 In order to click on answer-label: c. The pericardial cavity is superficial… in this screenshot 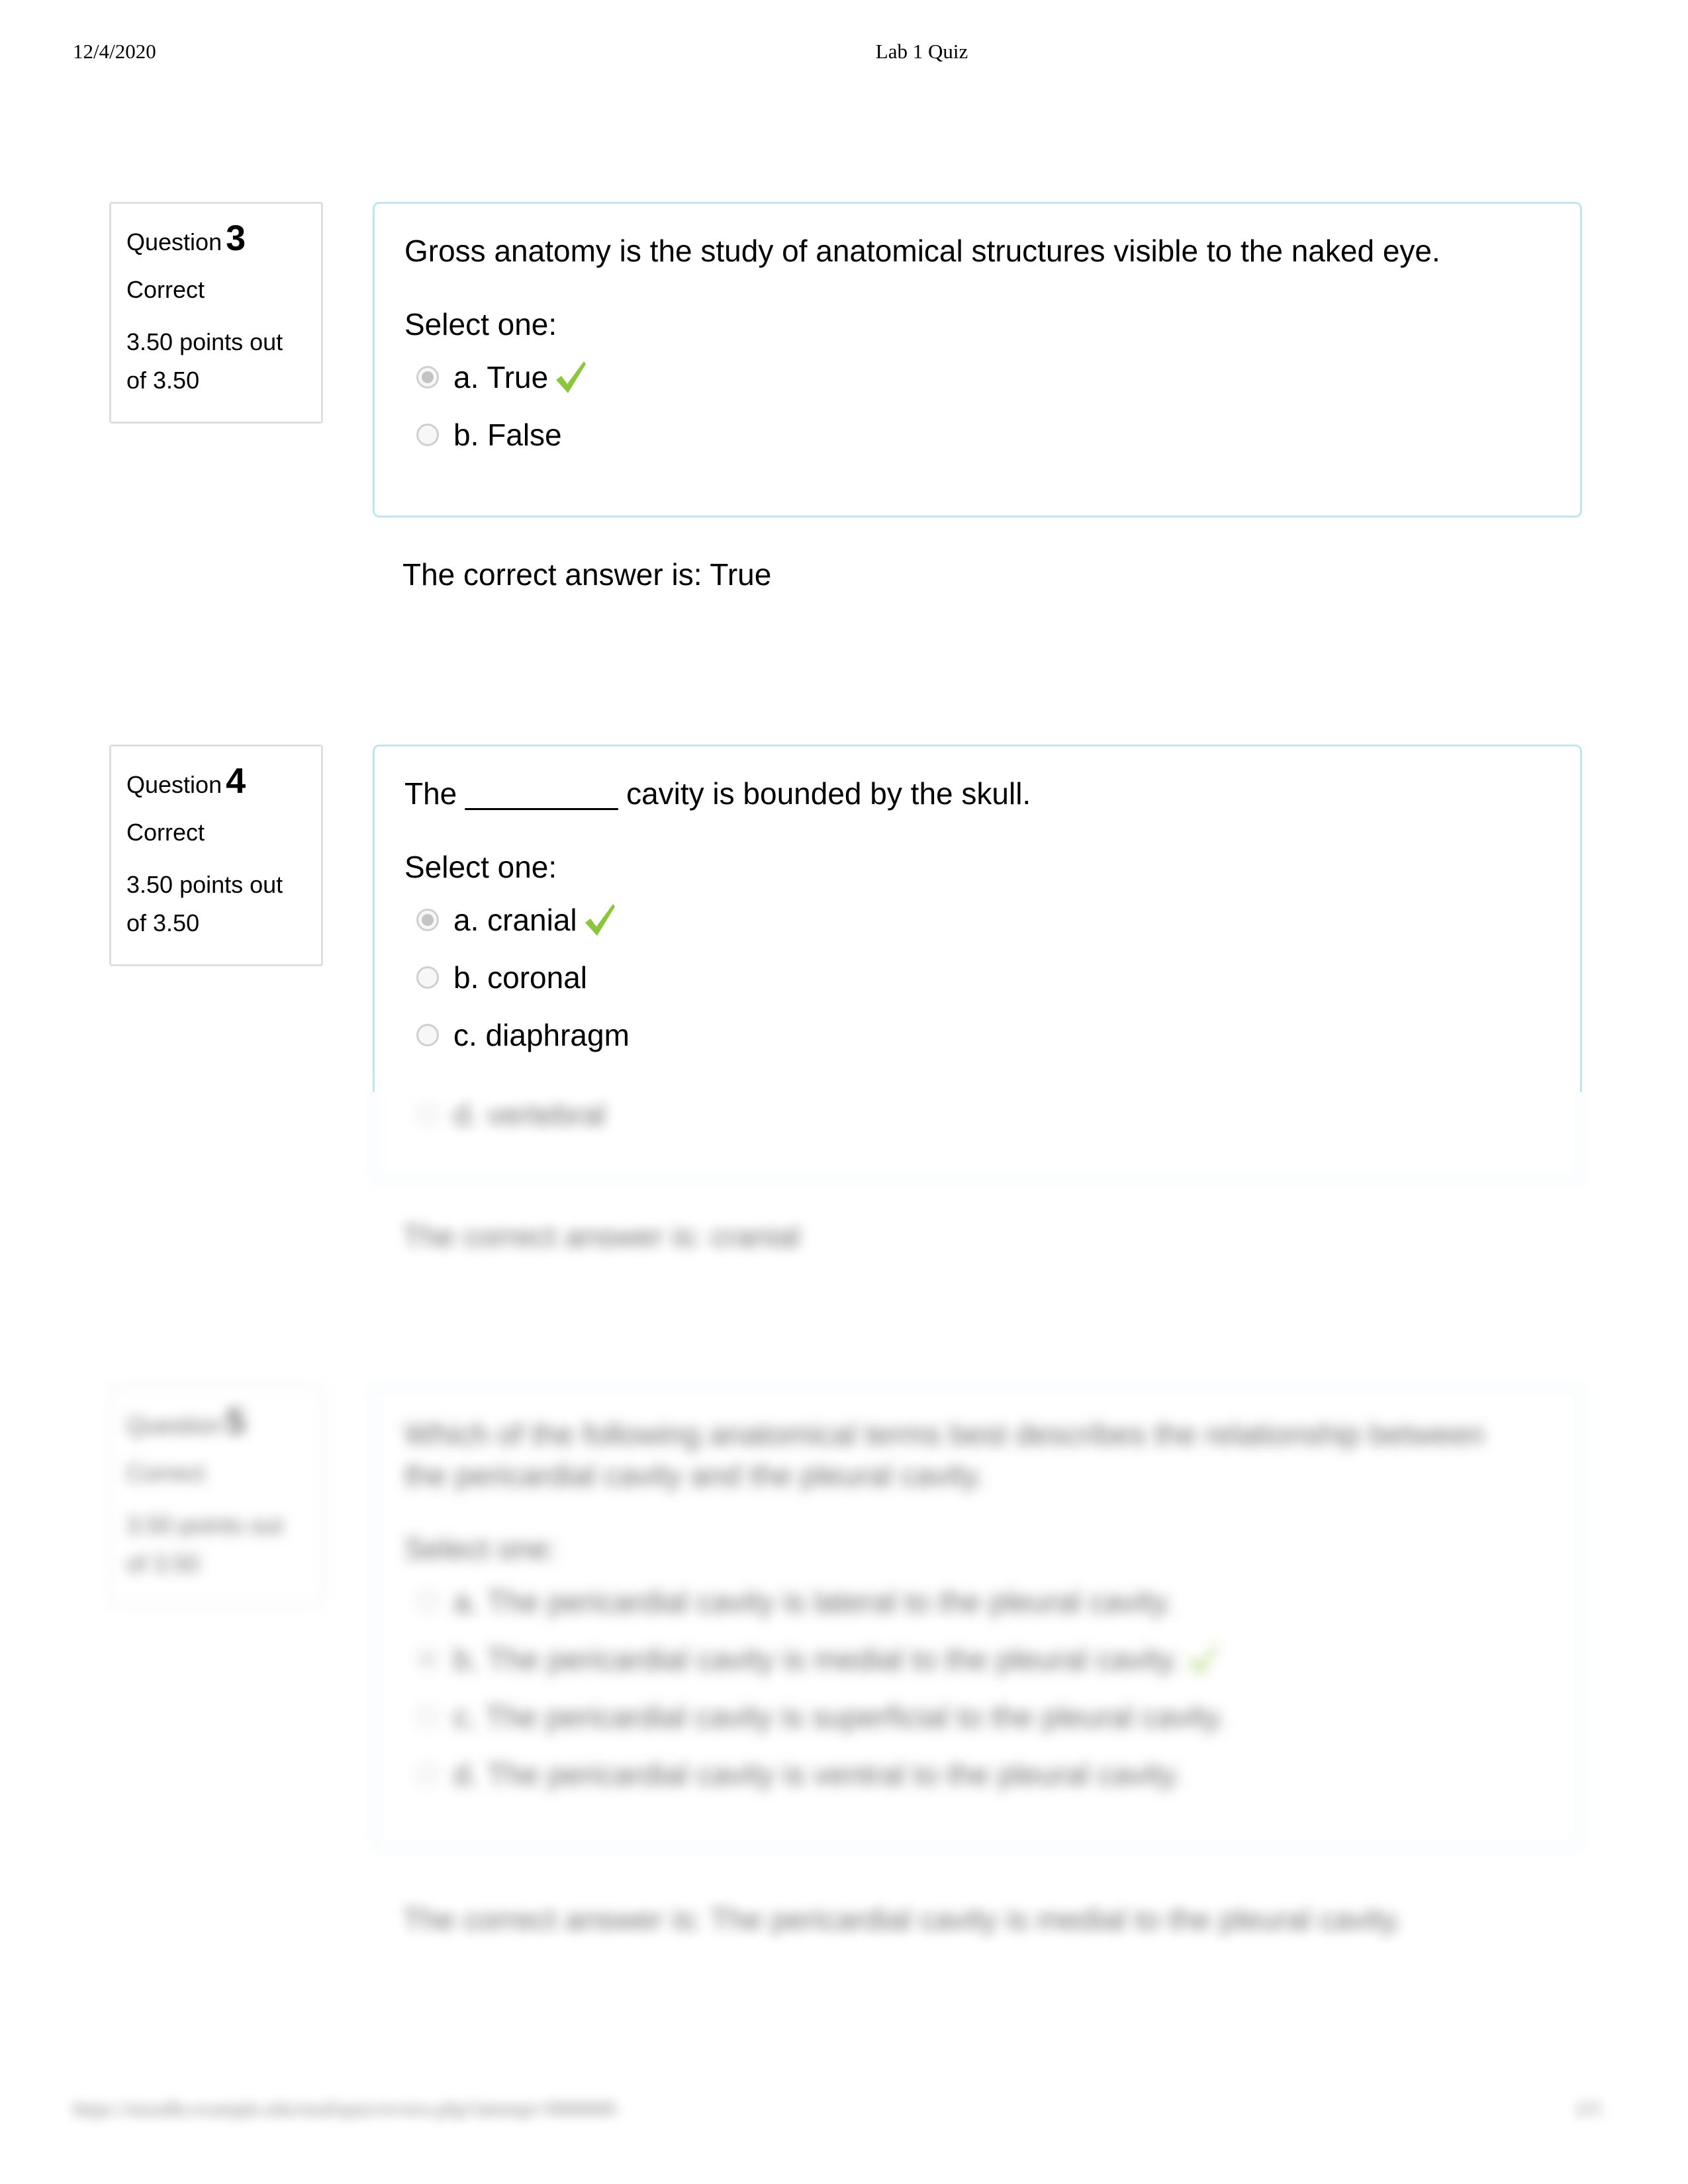, I will do `click(839, 1716)`.